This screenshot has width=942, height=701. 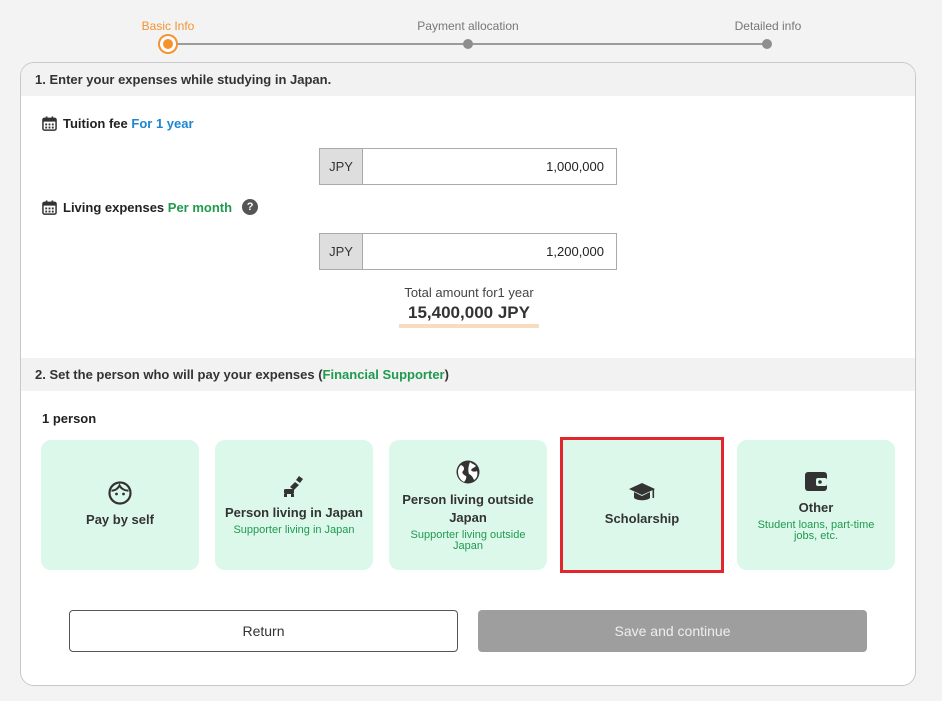 What do you see at coordinates (768, 26) in the screenshot?
I see `step-label-detailed-info: Detailed info` at bounding box center [768, 26].